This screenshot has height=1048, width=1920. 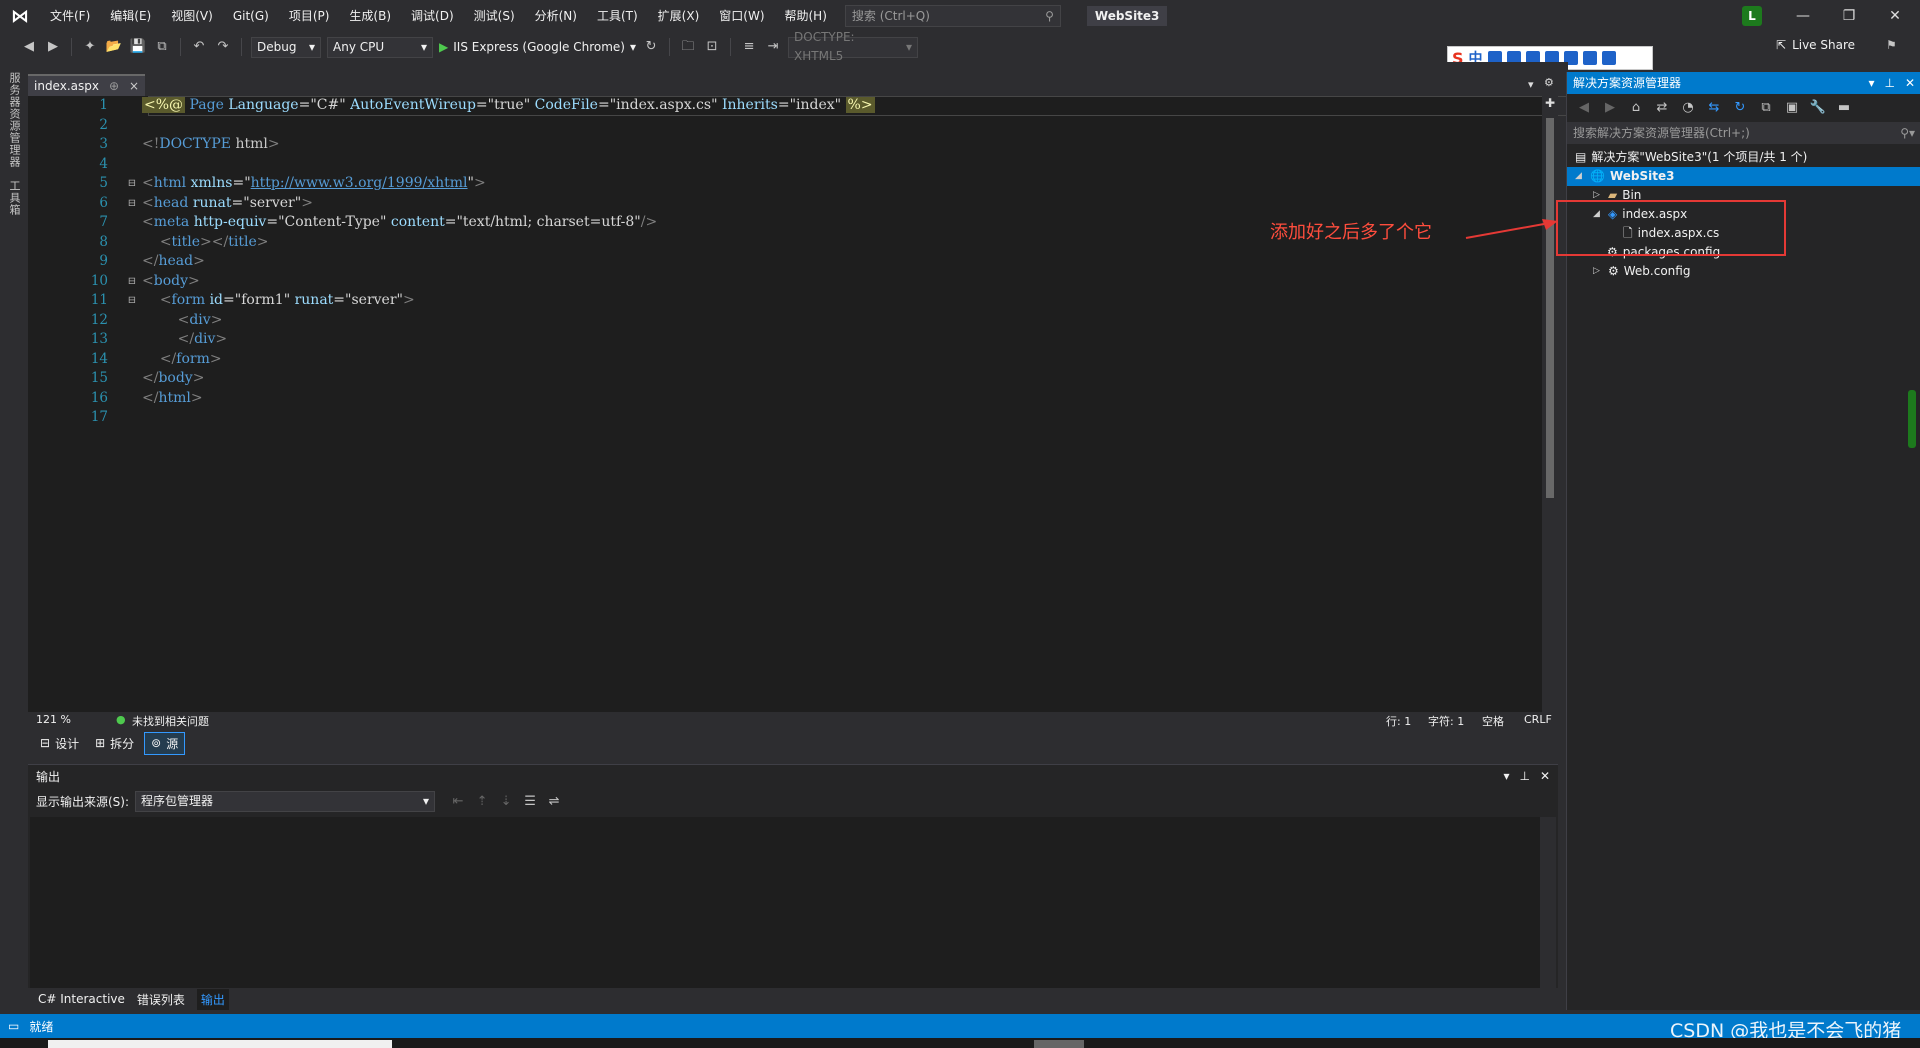 I want to click on open-file-icon: 📂, so click(x=114, y=47).